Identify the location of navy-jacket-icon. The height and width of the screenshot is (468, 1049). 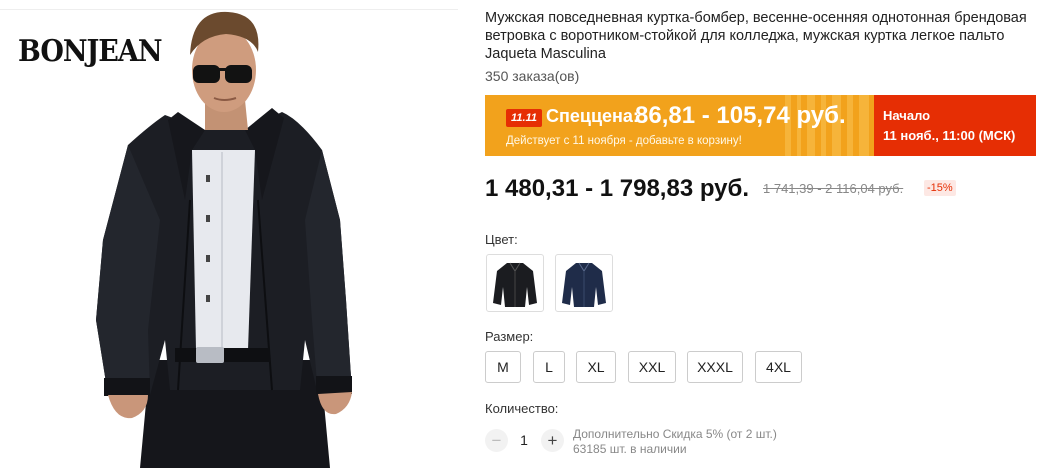
(584, 284).